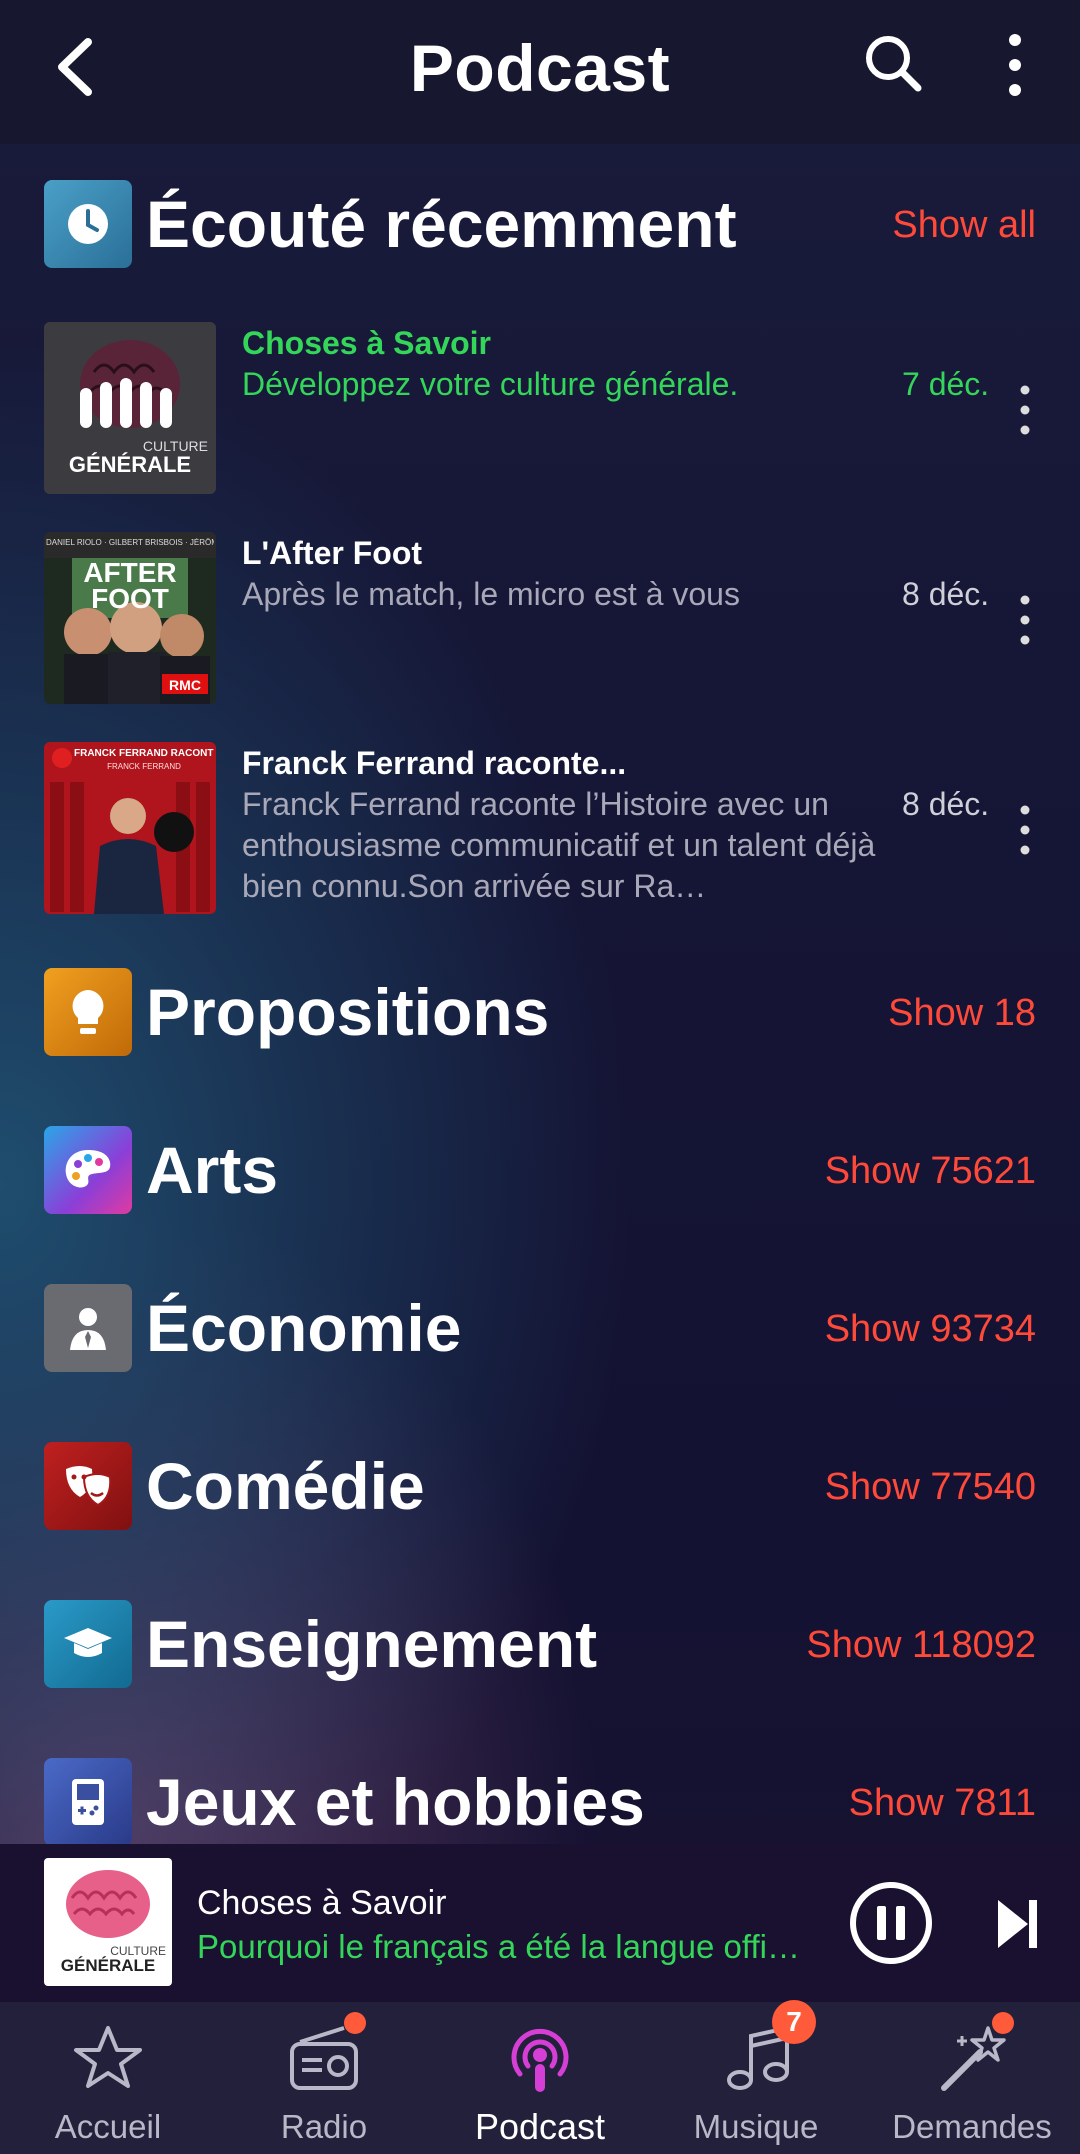 Image resolution: width=1080 pixels, height=2154 pixels. I want to click on skip-next-icon, so click(1017, 1924).